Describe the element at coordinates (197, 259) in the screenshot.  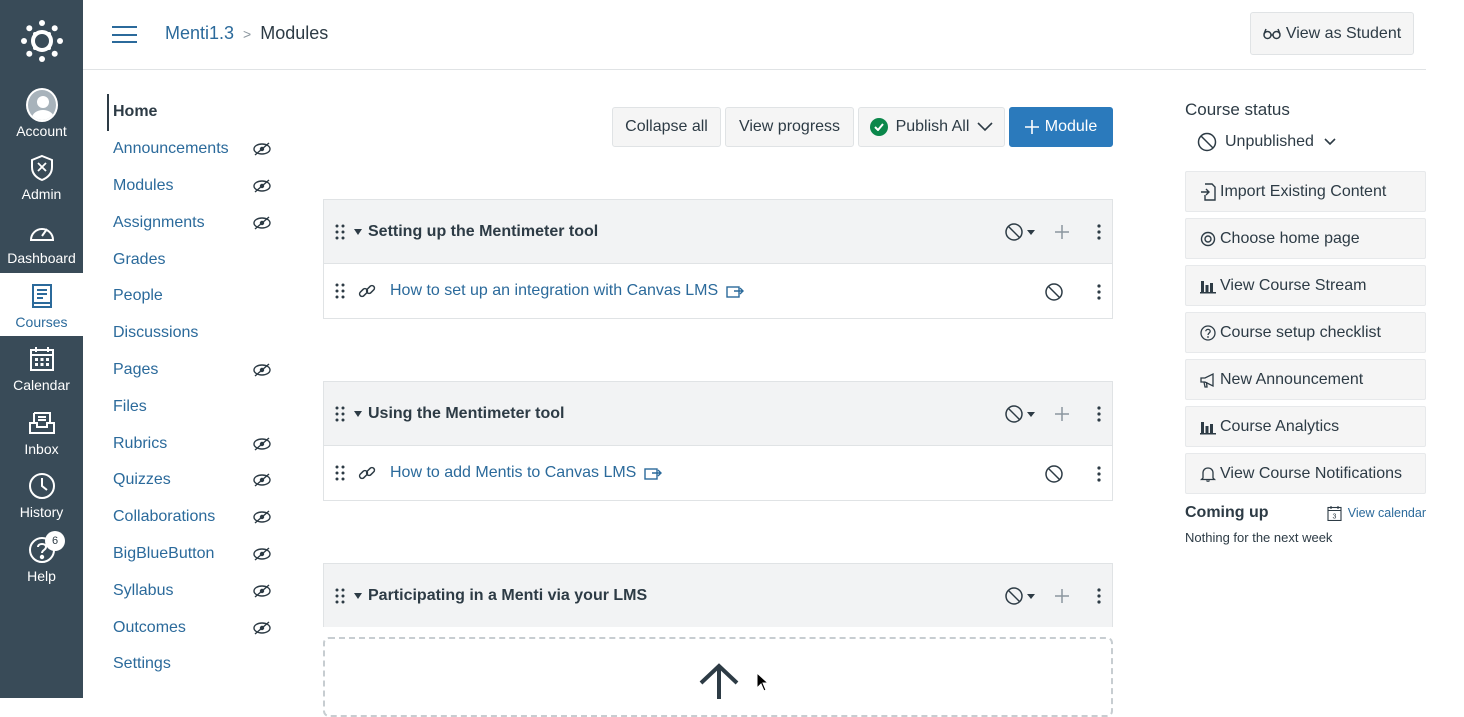
I see `course-nav-grades: Grades` at that location.